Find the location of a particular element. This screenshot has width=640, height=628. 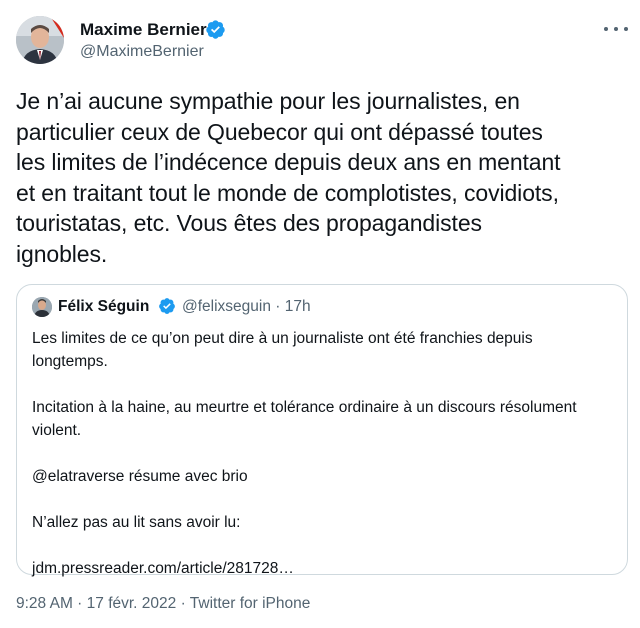

quoted-handle-time: @felixseguin · 17h is located at coordinates (246, 306).